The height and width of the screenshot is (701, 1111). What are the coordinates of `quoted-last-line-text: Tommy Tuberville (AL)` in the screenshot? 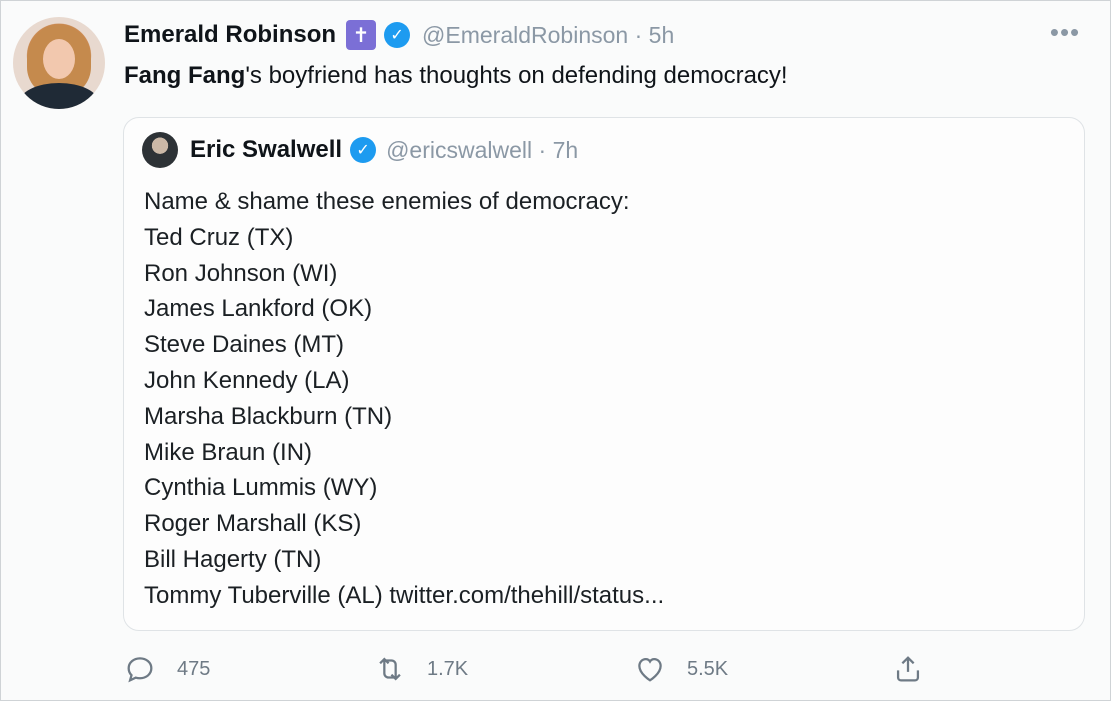 It's located at (267, 595).